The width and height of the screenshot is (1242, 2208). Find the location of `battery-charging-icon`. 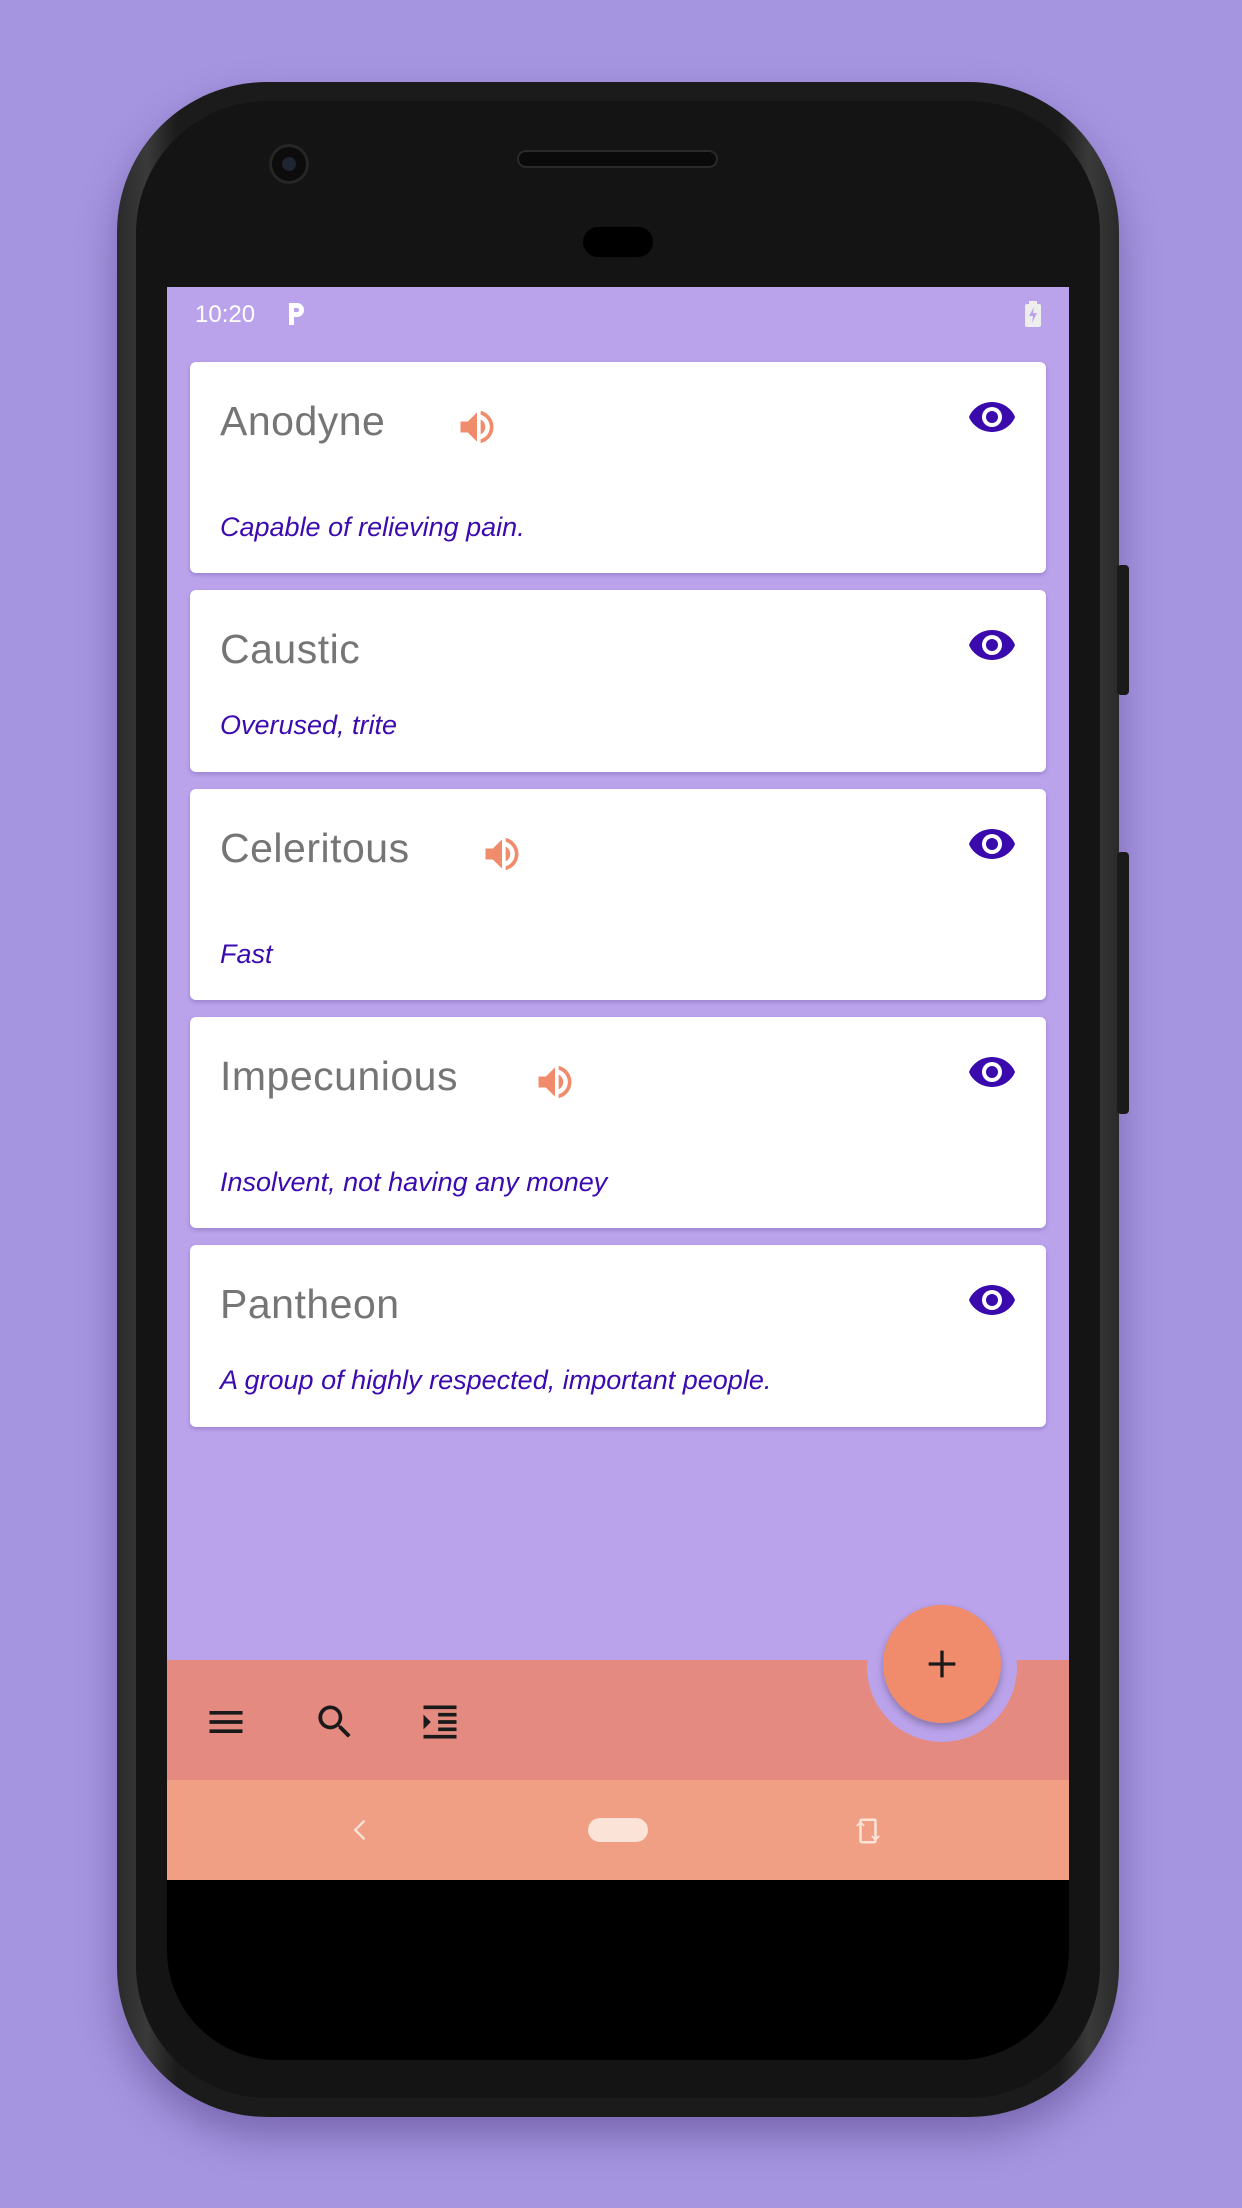

battery-charging-icon is located at coordinates (1033, 314).